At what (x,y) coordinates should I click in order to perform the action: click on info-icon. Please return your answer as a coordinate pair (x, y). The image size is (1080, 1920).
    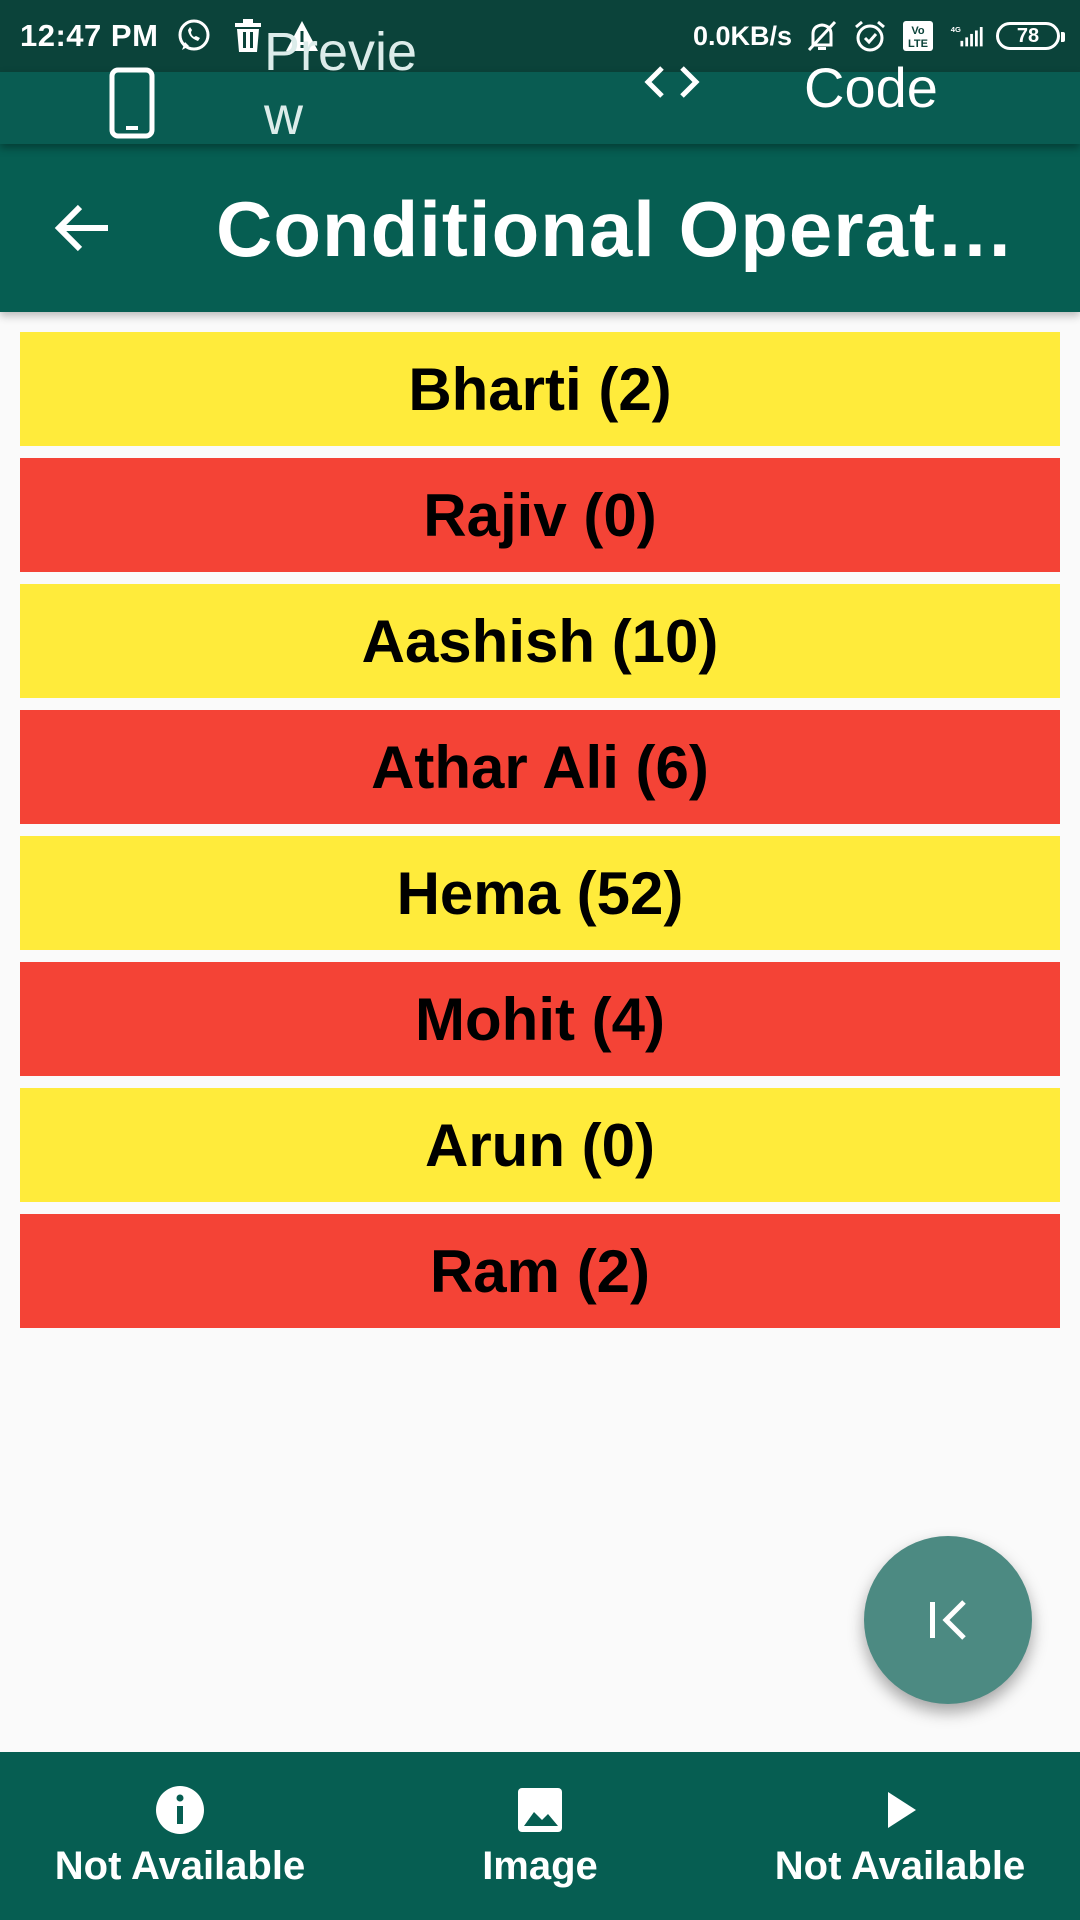
    Looking at the image, I should click on (180, 1810).